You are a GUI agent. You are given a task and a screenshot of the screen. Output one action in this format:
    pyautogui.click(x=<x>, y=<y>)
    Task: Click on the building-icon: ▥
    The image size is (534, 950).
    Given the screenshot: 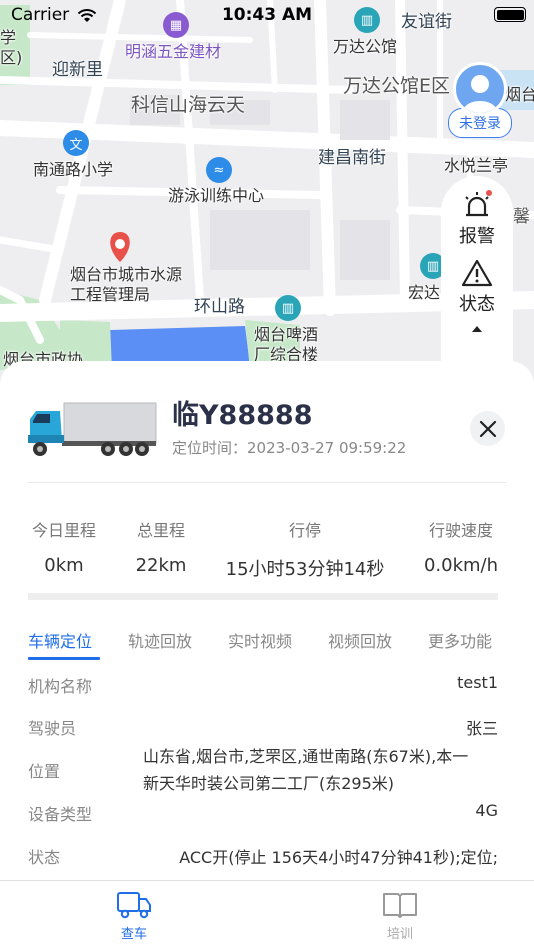 What is the action you would take?
    pyautogui.click(x=288, y=308)
    